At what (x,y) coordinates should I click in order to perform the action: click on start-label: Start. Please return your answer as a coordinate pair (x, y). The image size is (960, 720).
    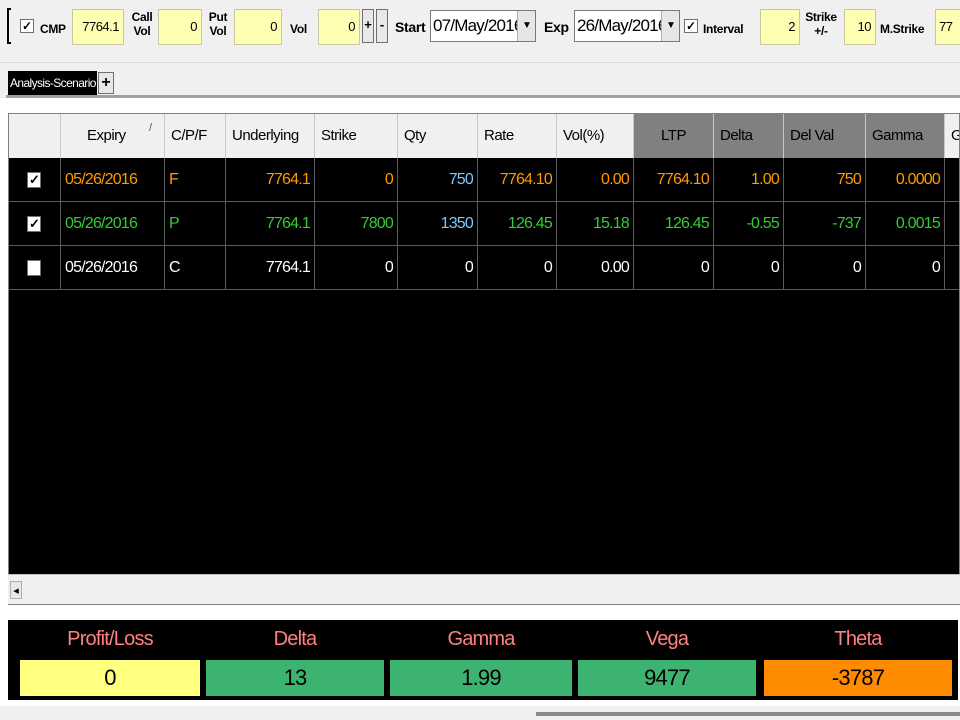
    Looking at the image, I should click on (410, 27).